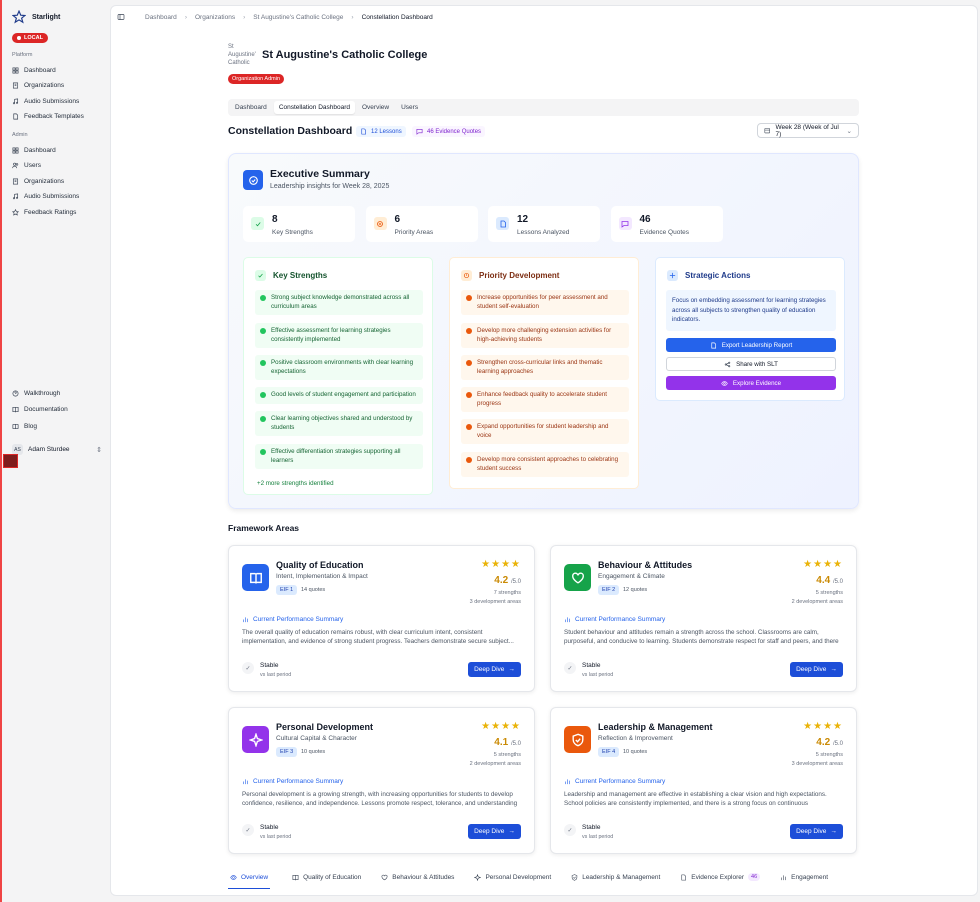 This screenshot has height=902, width=980. Describe the element at coordinates (718, 877) in the screenshot. I see `tab-label: Evidence Explorer` at that location.